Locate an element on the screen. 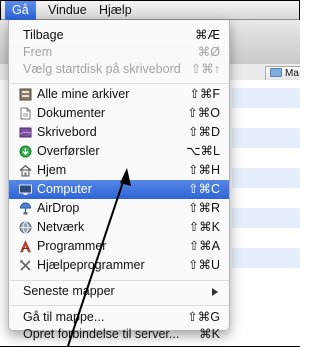 The image size is (320, 347). menu-item-all-my-files: Alle mine arkiver ⇧⌘F is located at coordinates (119, 94).